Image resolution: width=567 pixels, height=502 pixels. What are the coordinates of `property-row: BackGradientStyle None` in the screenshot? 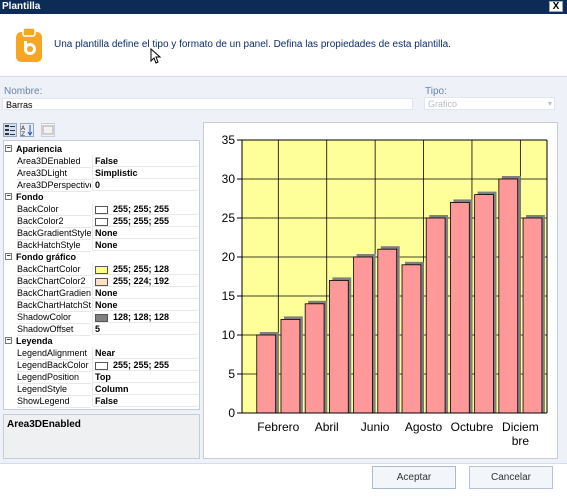 It's located at (101, 233).